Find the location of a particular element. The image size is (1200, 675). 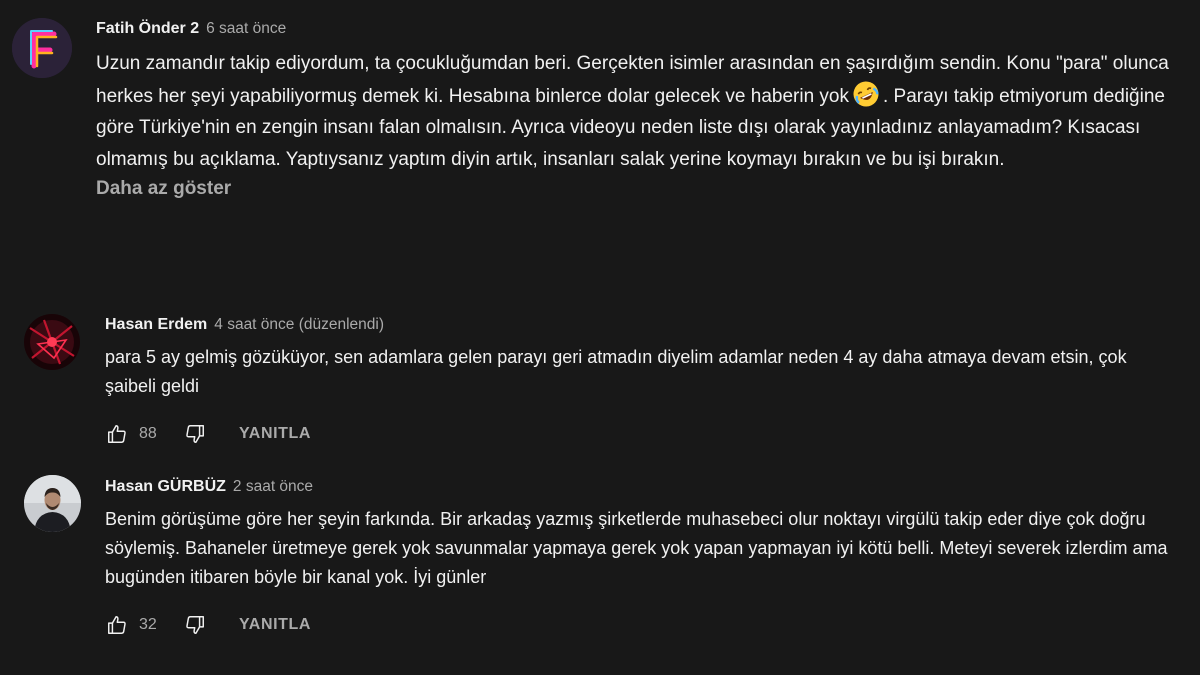

rolling-on-floor-laughing-emoji-icon is located at coordinates (866, 94).